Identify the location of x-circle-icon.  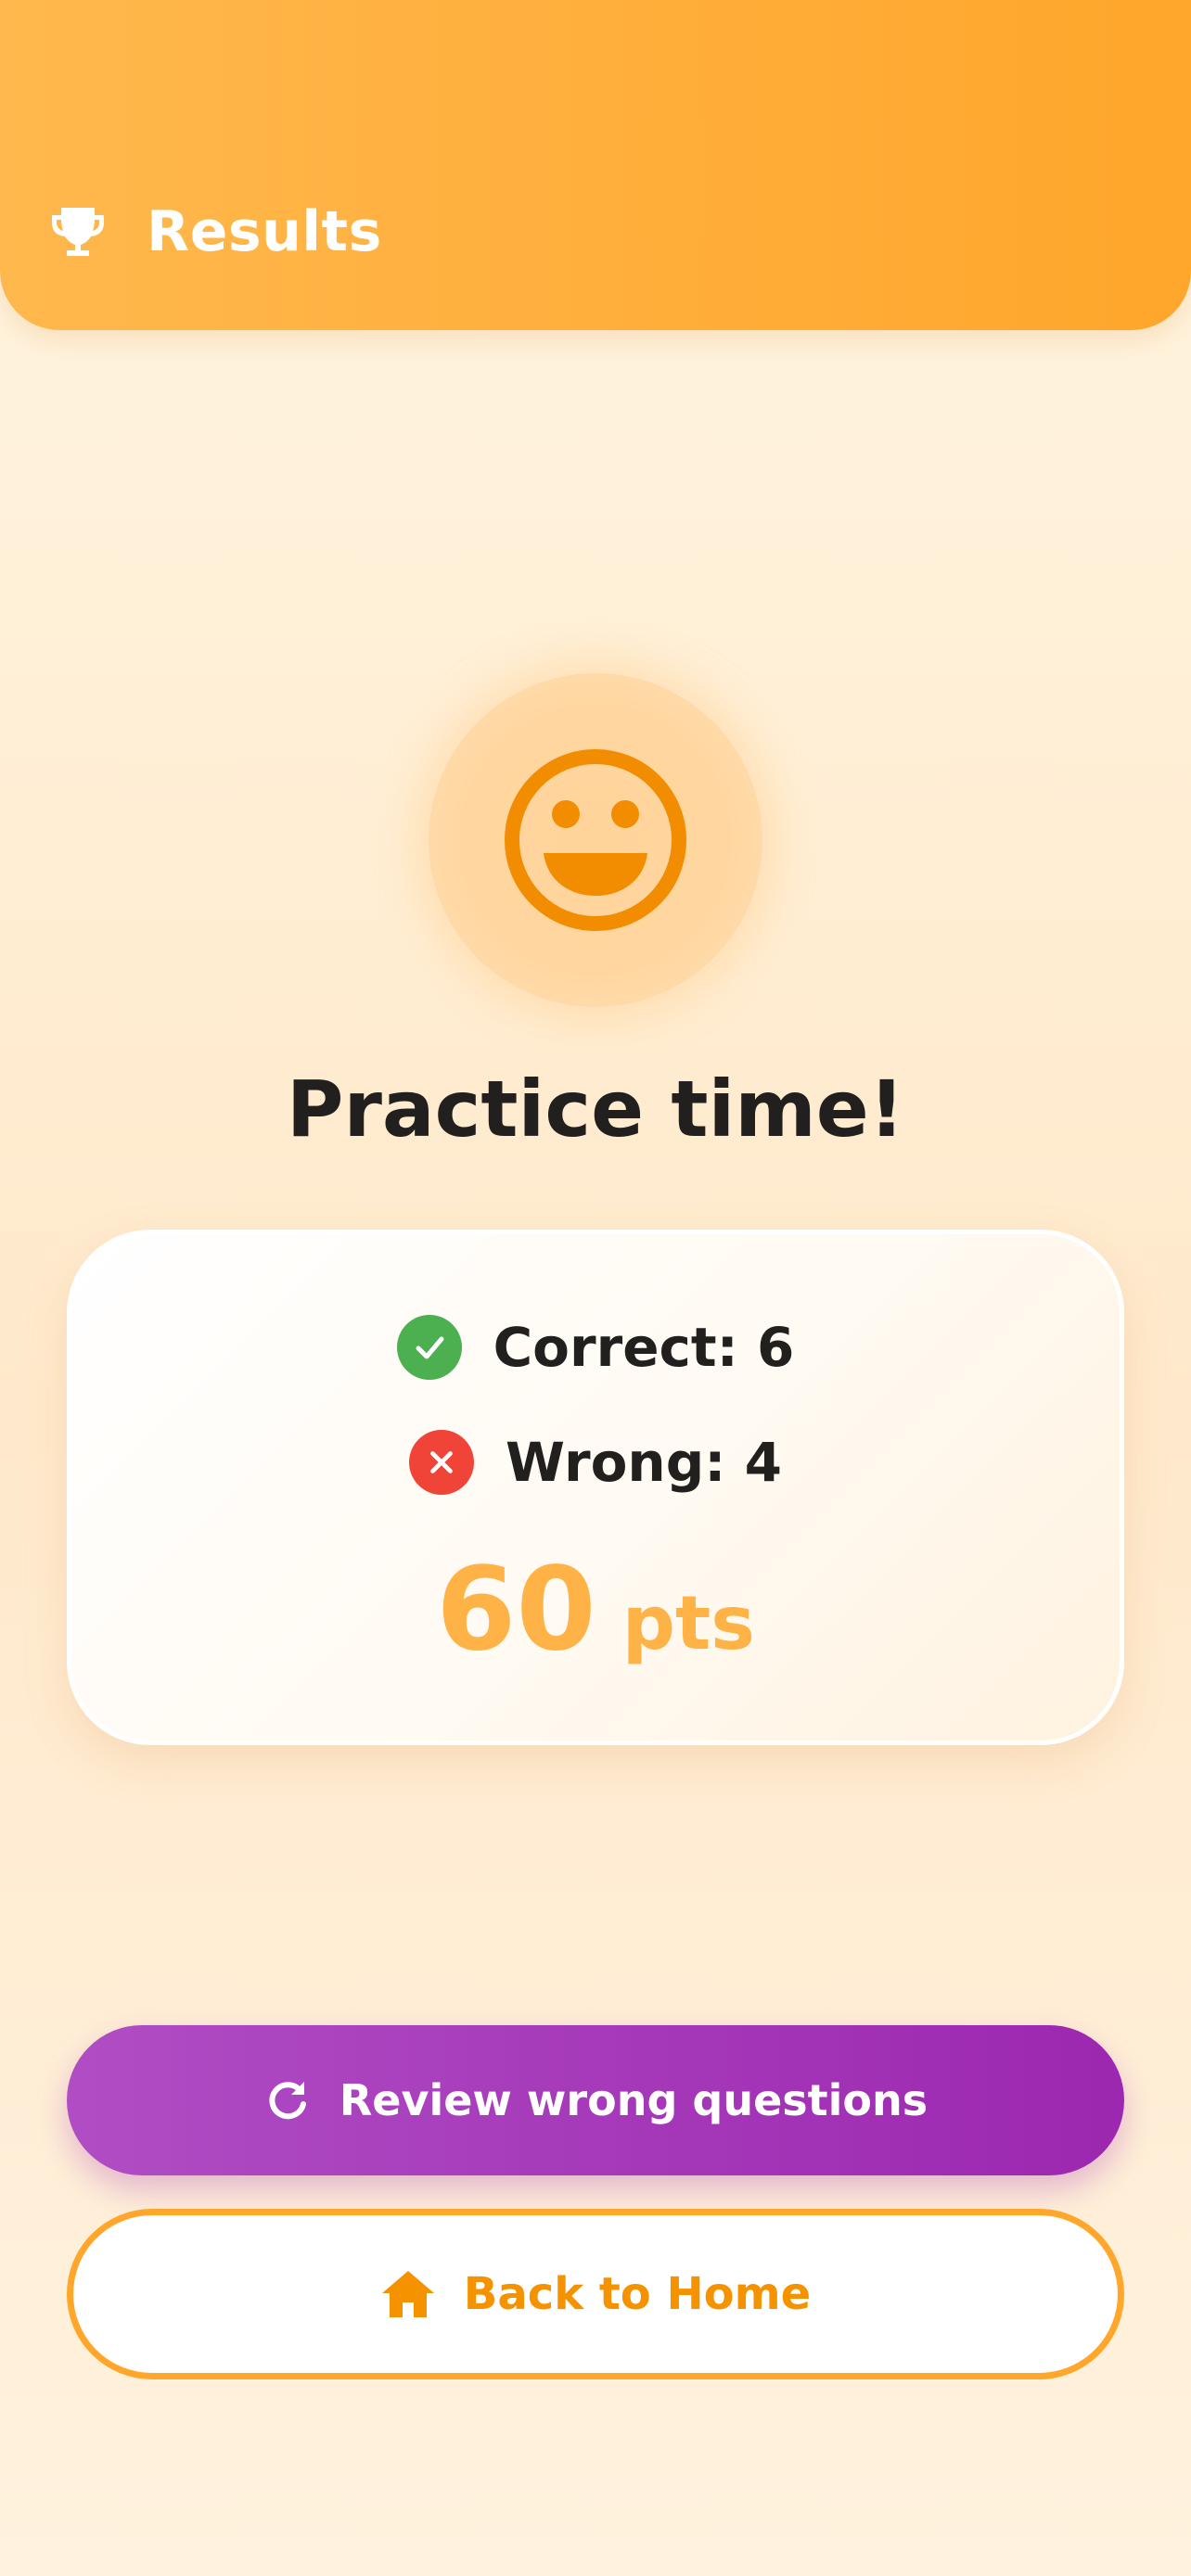
(442, 1463).